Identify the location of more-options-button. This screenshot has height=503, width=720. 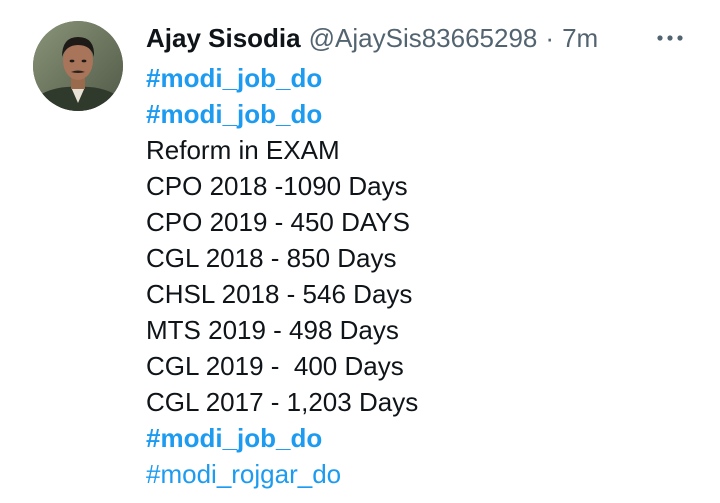
(670, 38).